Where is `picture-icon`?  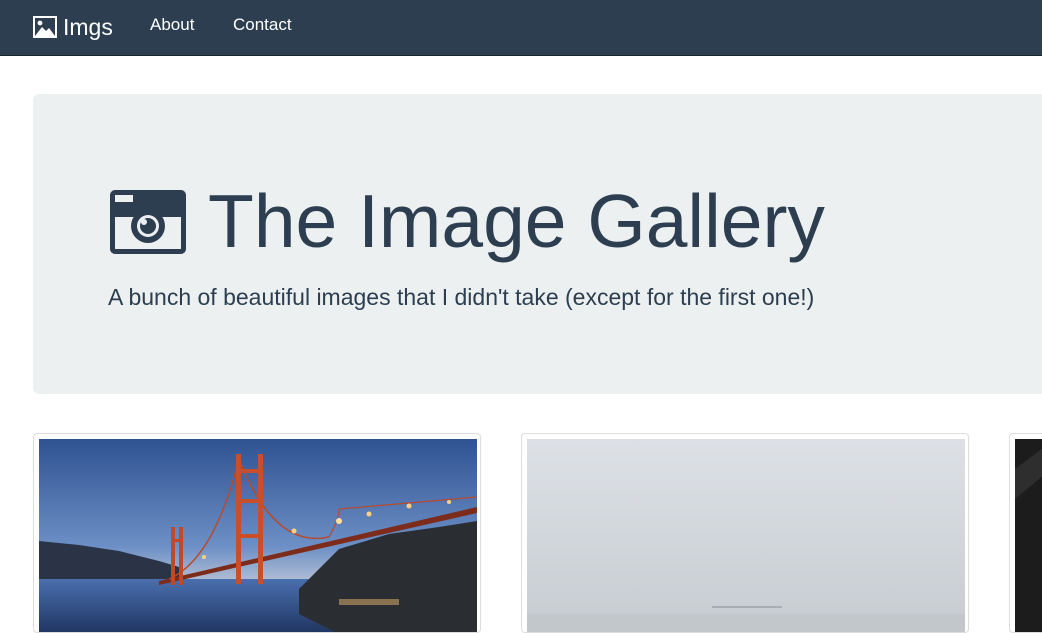 picture-icon is located at coordinates (45, 27).